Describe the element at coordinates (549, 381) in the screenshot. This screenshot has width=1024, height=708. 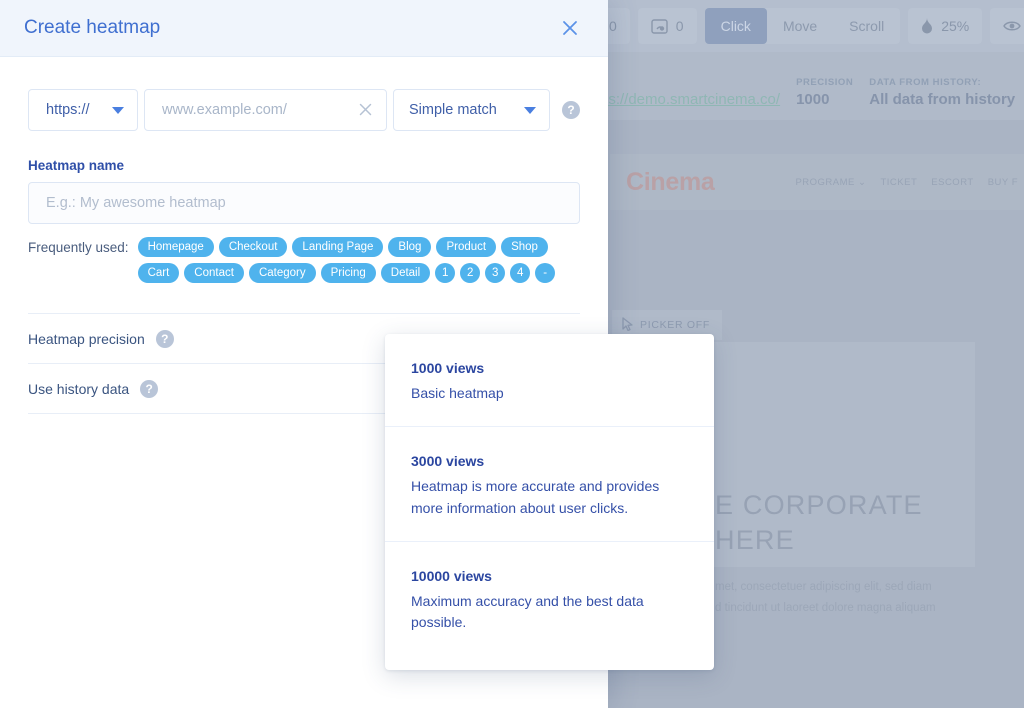
I see `precision-option-1000: 1000 views Basic heatmap` at that location.